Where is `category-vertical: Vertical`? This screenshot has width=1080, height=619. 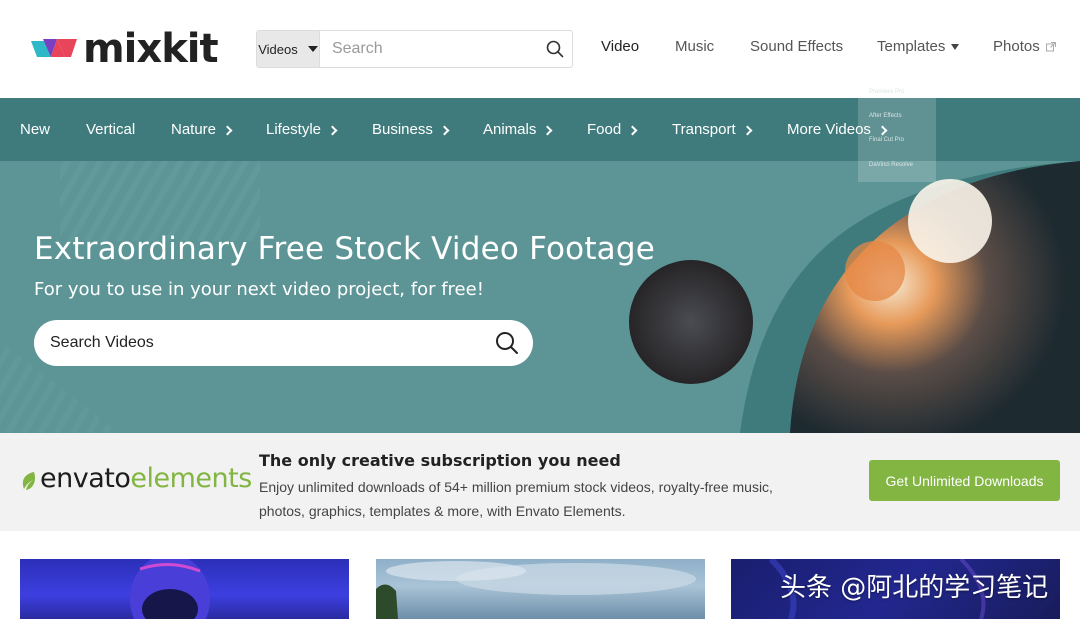
category-vertical: Vertical is located at coordinates (110, 129).